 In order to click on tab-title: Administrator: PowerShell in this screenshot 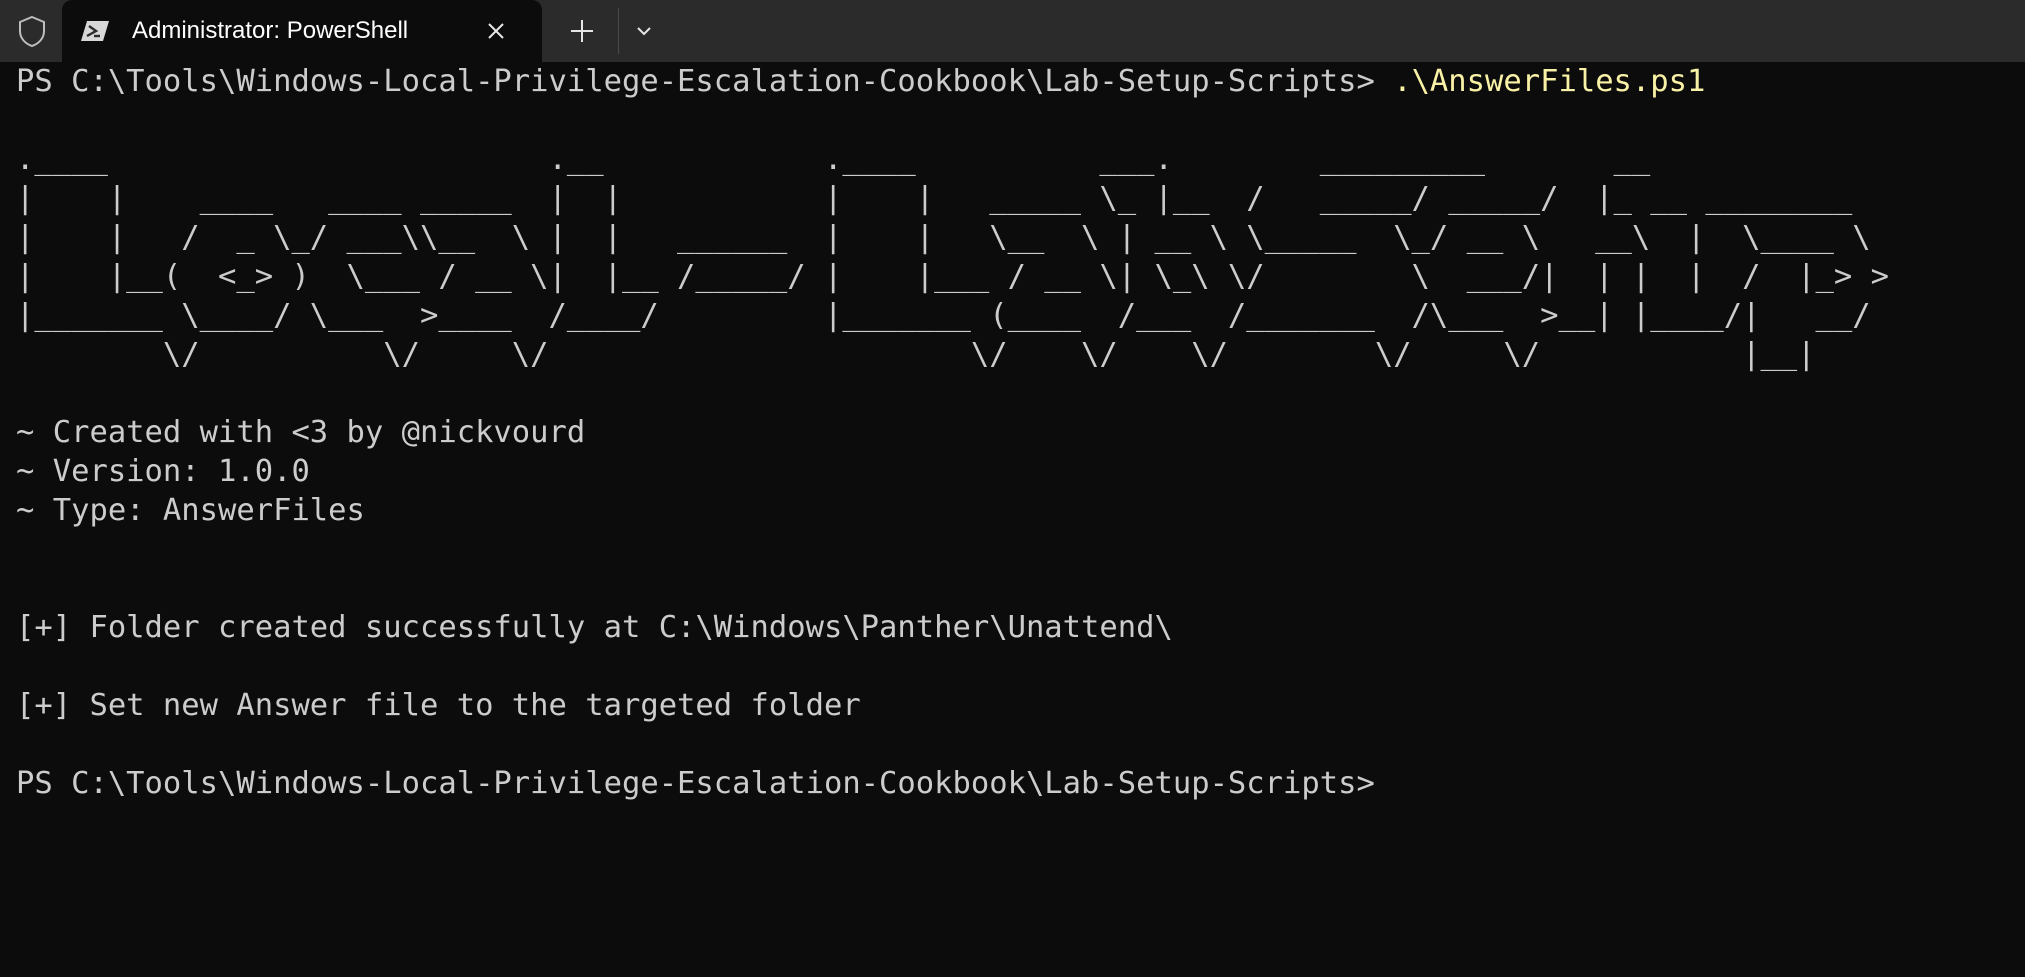, I will do `click(270, 30)`.